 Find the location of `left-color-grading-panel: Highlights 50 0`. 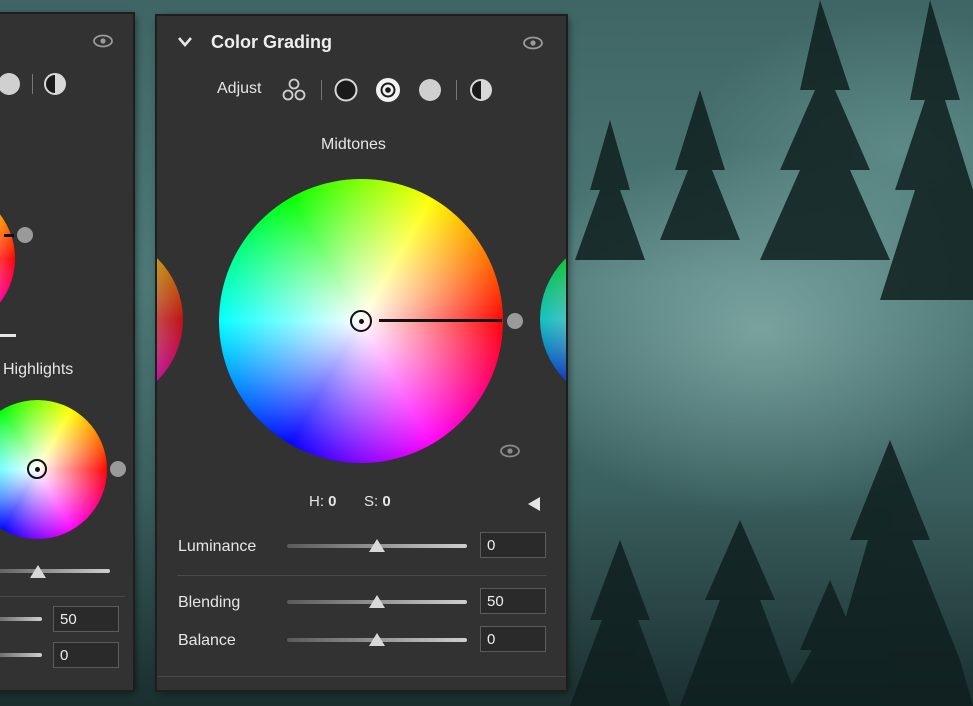

left-color-grading-panel: Highlights 50 0 is located at coordinates (66, 352).